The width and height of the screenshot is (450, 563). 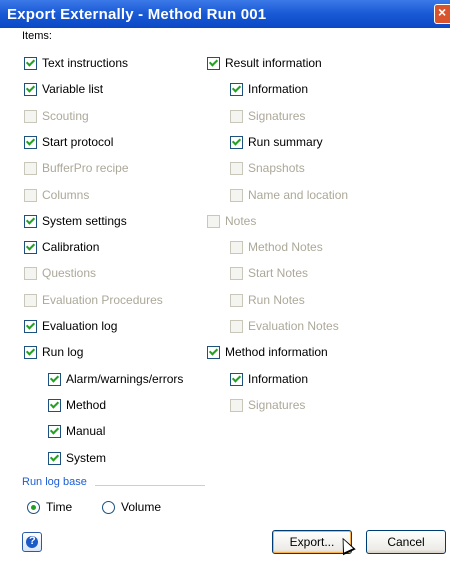 What do you see at coordinates (63, 352) in the screenshot?
I see `checkbox-label: Run log` at bounding box center [63, 352].